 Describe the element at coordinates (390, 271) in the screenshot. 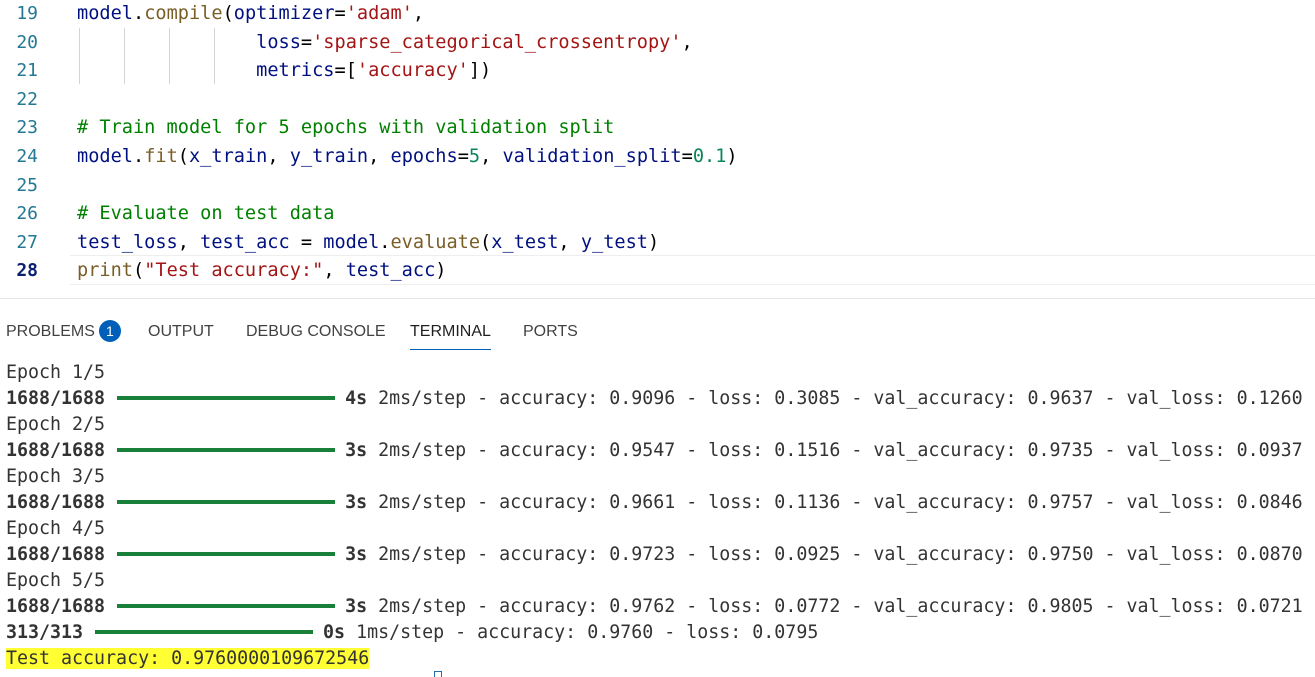

I see `code-token: test_acc` at that location.